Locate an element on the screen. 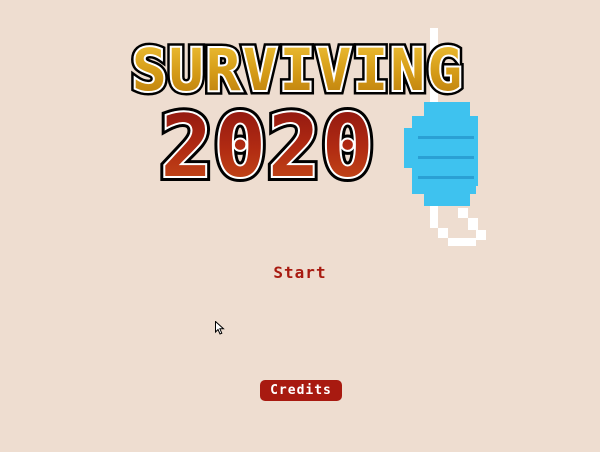 Image resolution: width=600 pixels, height=452 pixels. start-button: Start is located at coordinates (300, 273).